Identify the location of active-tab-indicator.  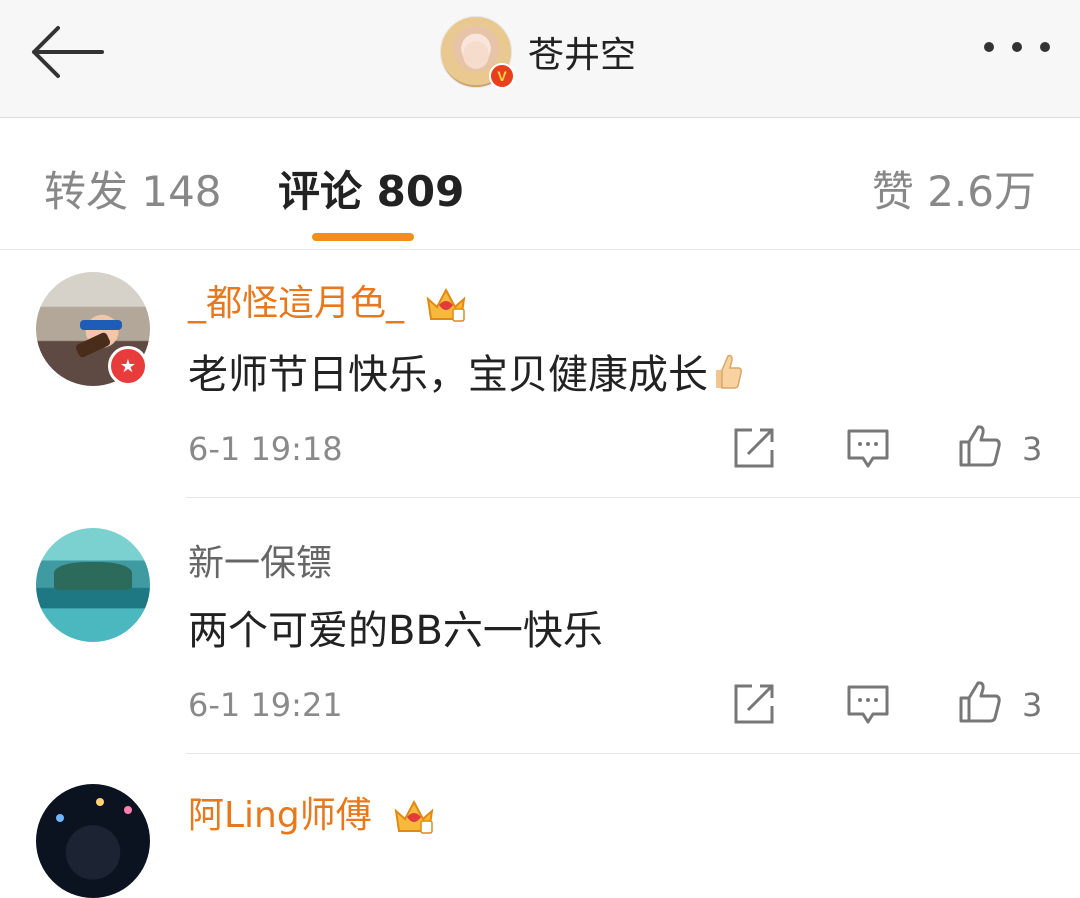
(363, 237).